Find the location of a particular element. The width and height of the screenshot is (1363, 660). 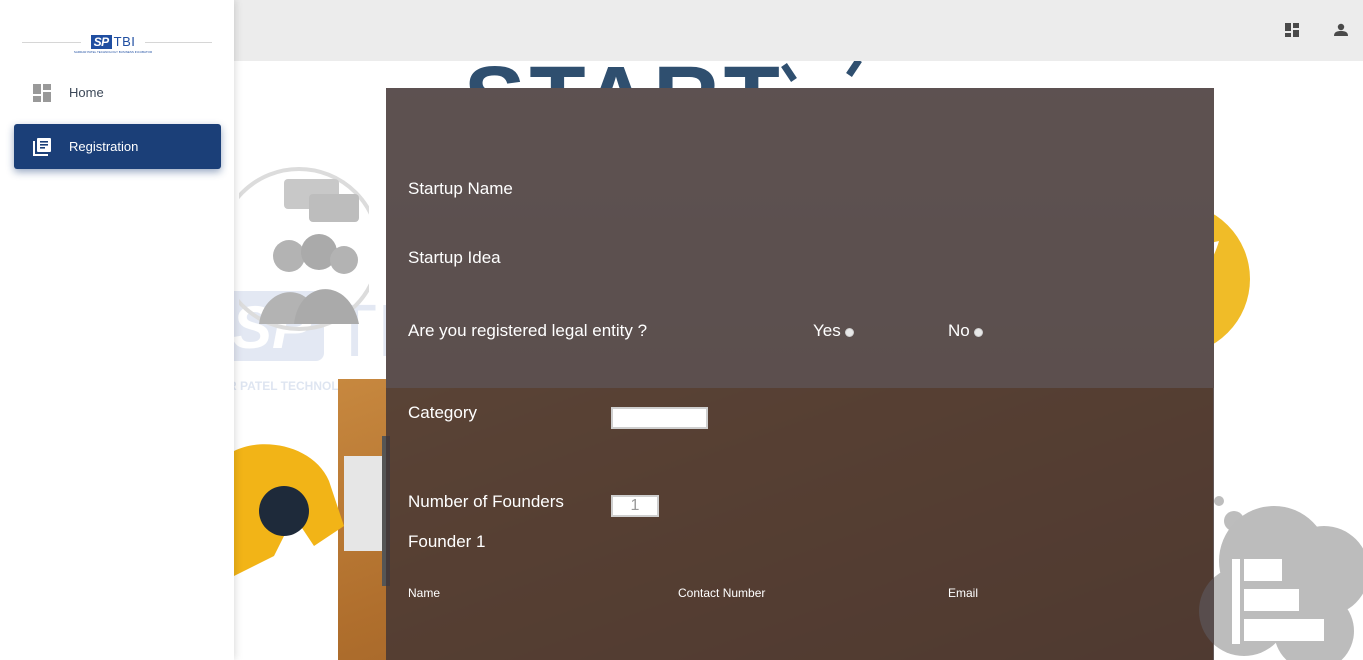

sidebar-item-registration: Registration is located at coordinates (117, 146).